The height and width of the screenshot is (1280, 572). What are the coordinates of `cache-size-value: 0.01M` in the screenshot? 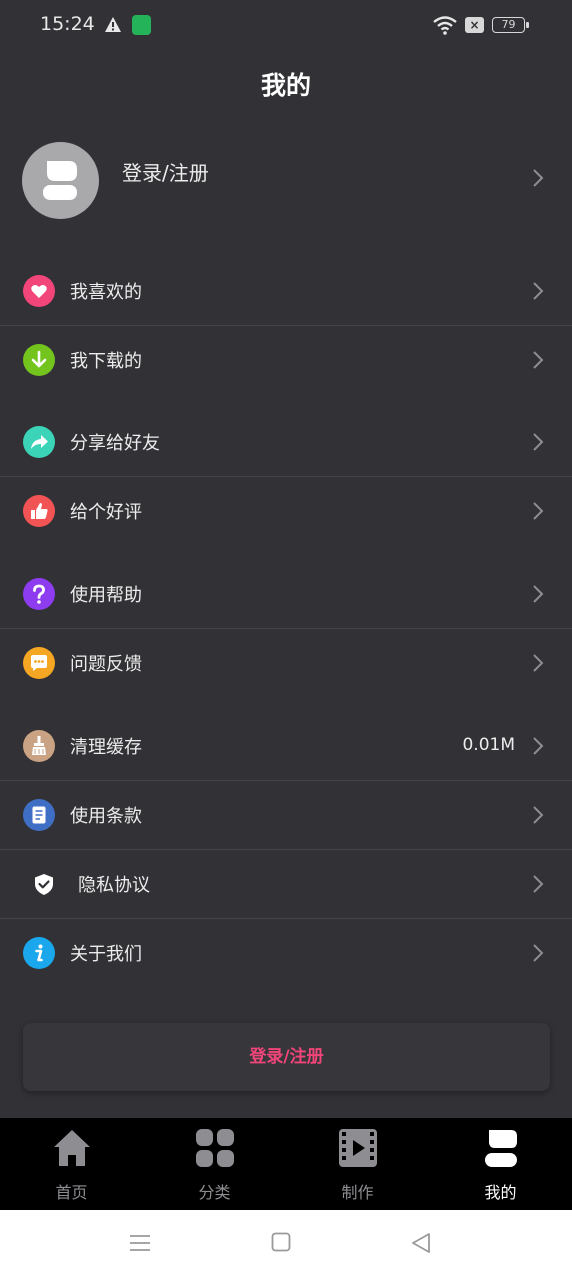 It's located at (488, 745).